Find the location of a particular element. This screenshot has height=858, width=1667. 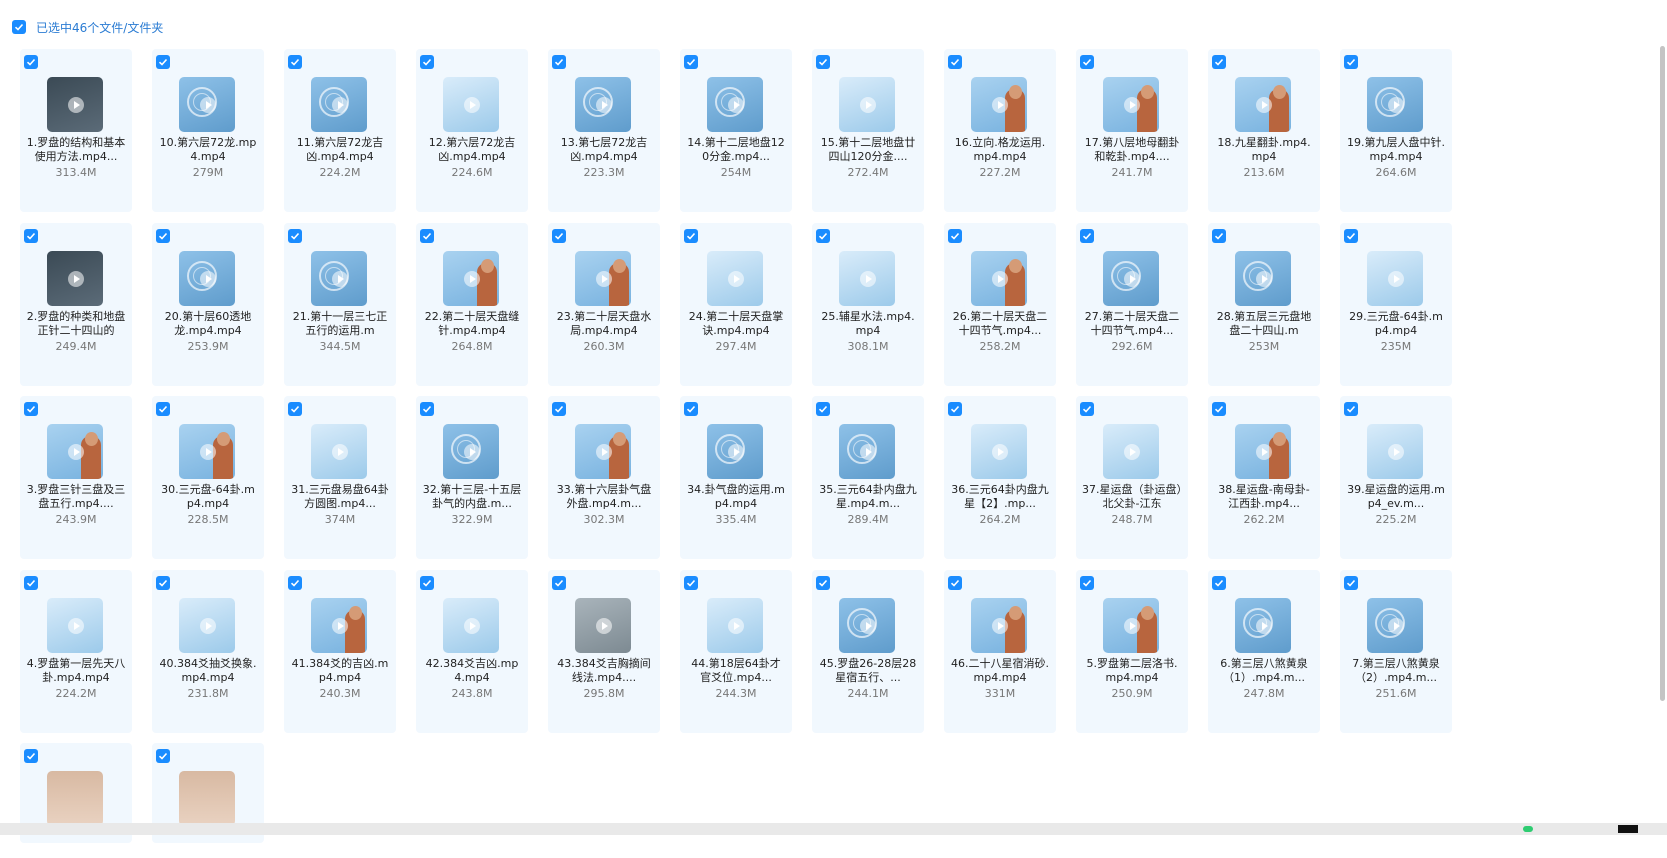

file-card: 17.第八层地母翻卦和乾卦.mp4.... 241.7M is located at coordinates (1132, 130).